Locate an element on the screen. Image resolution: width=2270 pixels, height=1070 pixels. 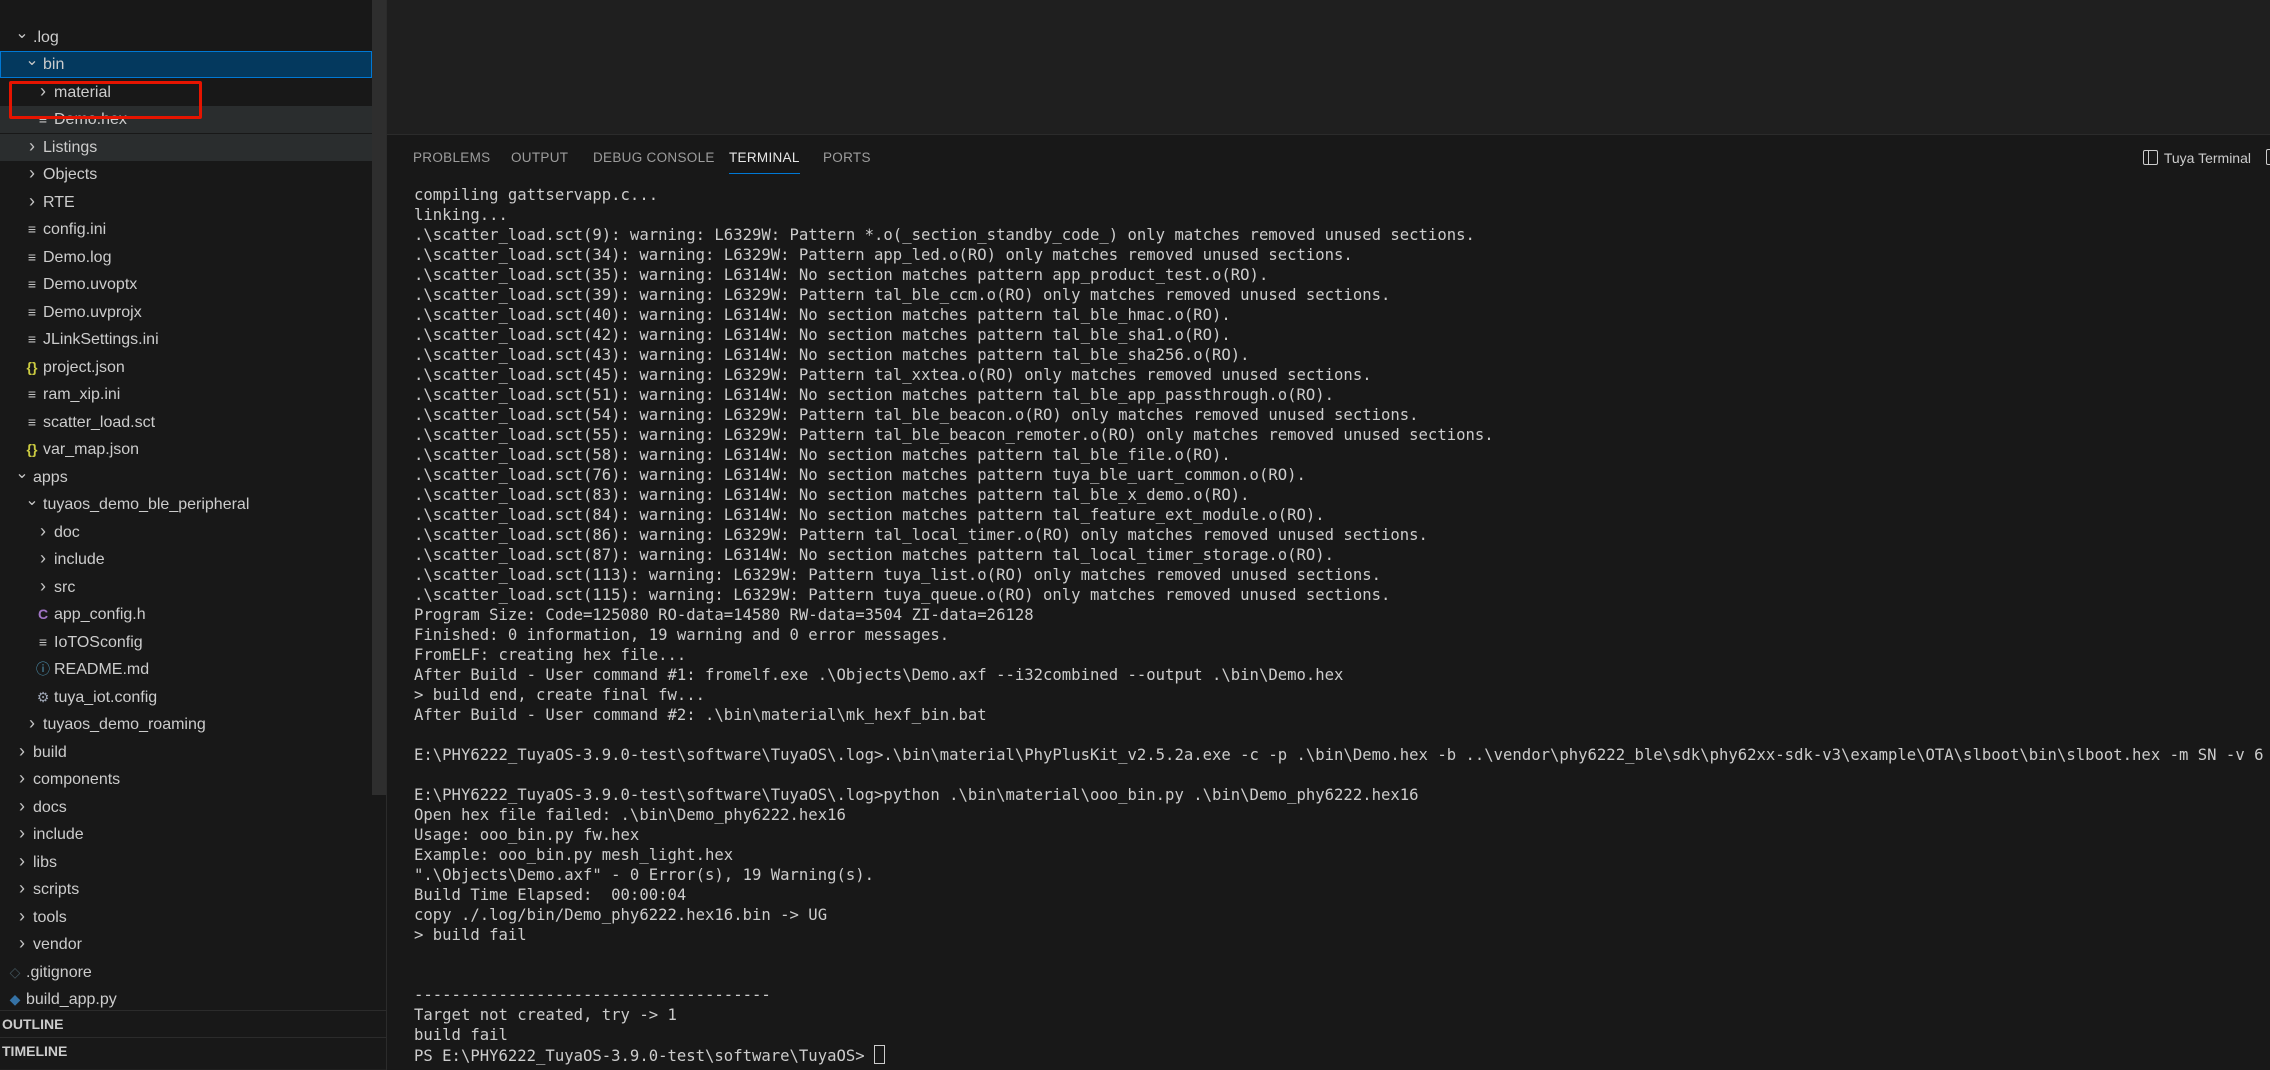
explorer-item-rte: › RTE is located at coordinates (186, 202).